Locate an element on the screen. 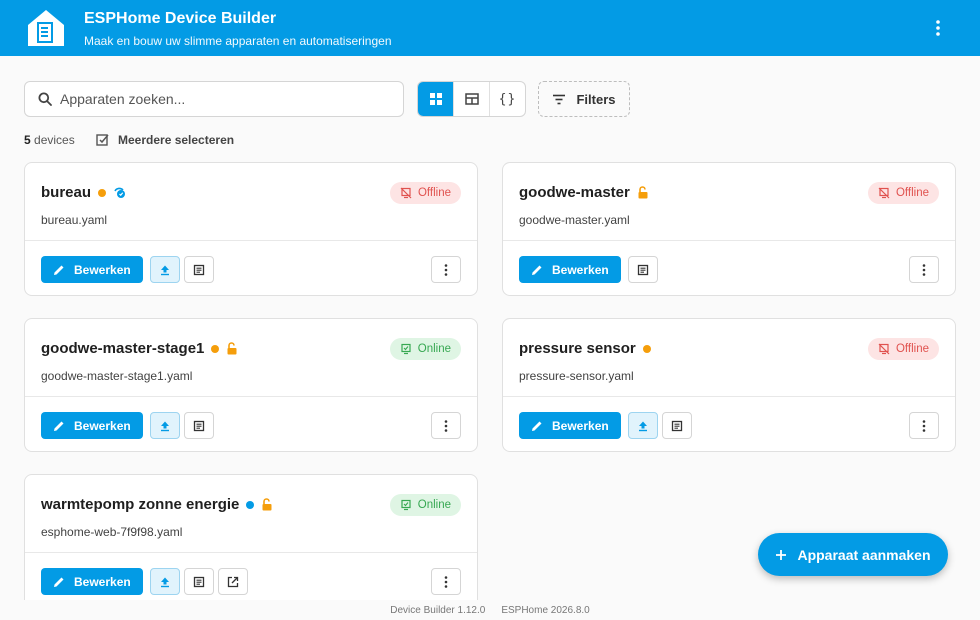 This screenshot has width=980, height=620. grid-view-button is located at coordinates (436, 99).